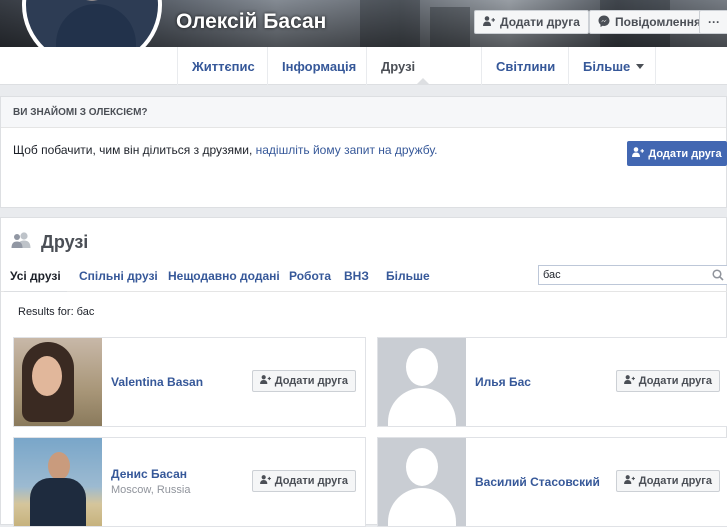 This screenshot has width=727, height=527. What do you see at coordinates (56, 312) in the screenshot?
I see `results-label: Results for: бас` at bounding box center [56, 312].